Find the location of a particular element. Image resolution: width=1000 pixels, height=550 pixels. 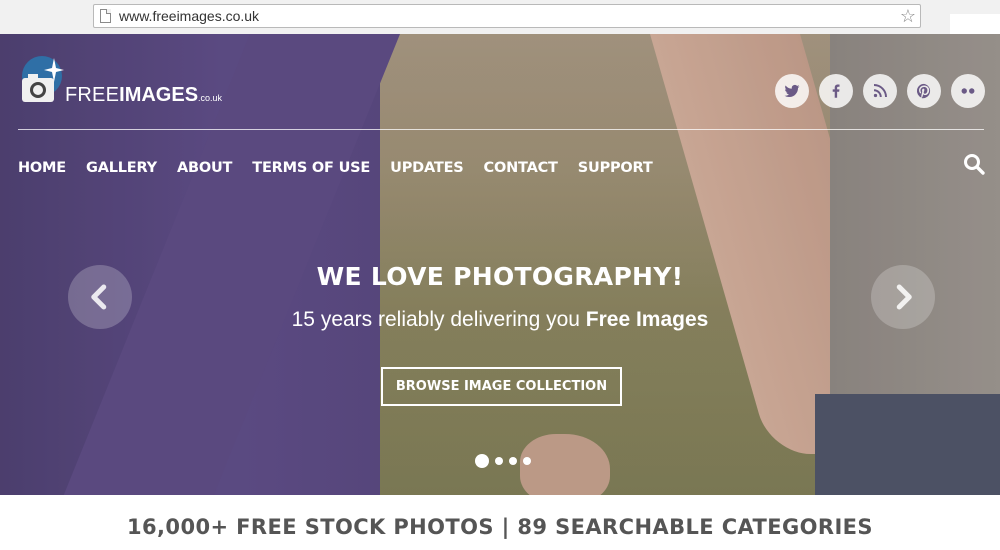

search-icon is located at coordinates (974, 164).